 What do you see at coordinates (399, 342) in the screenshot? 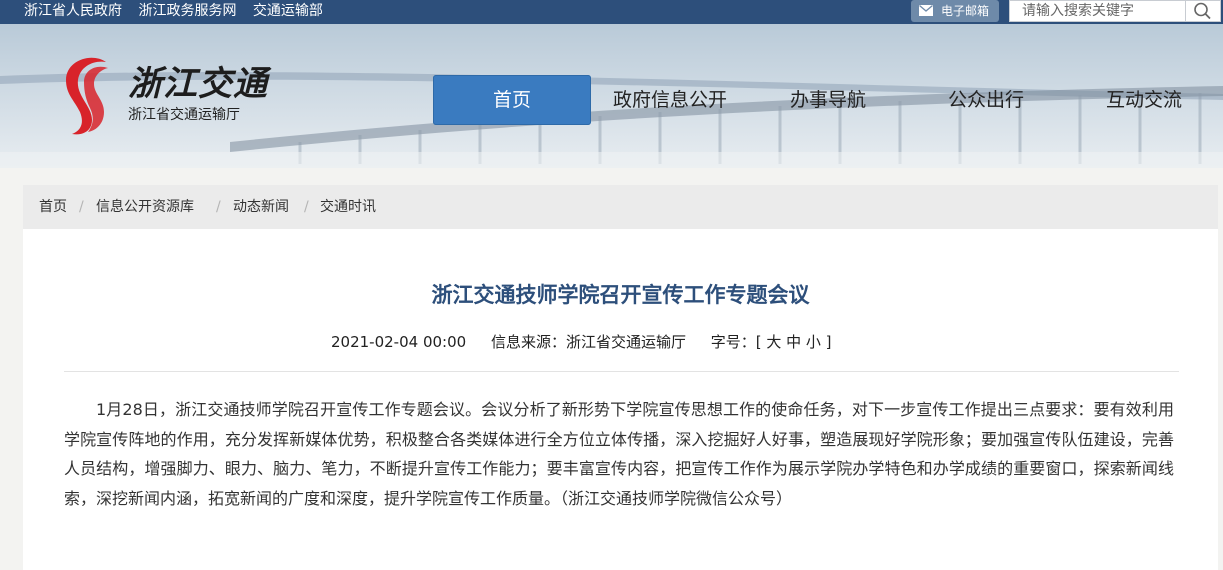
I see `article-date: 2021-02-04 00:00` at bounding box center [399, 342].